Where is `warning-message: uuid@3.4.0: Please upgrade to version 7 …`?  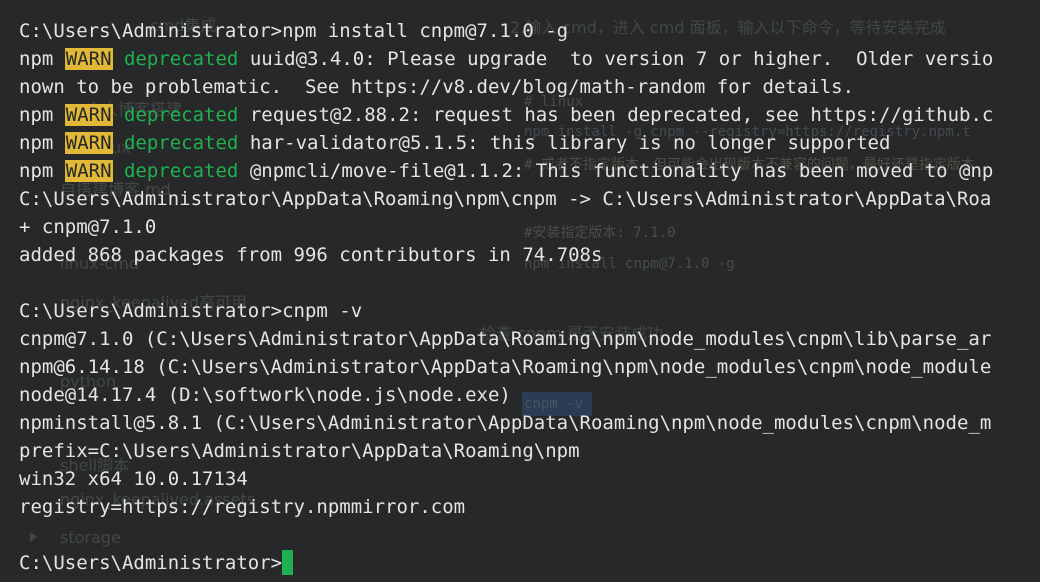 warning-message: uuid@3.4.0: Please upgrade to version 7 … is located at coordinates (616, 59).